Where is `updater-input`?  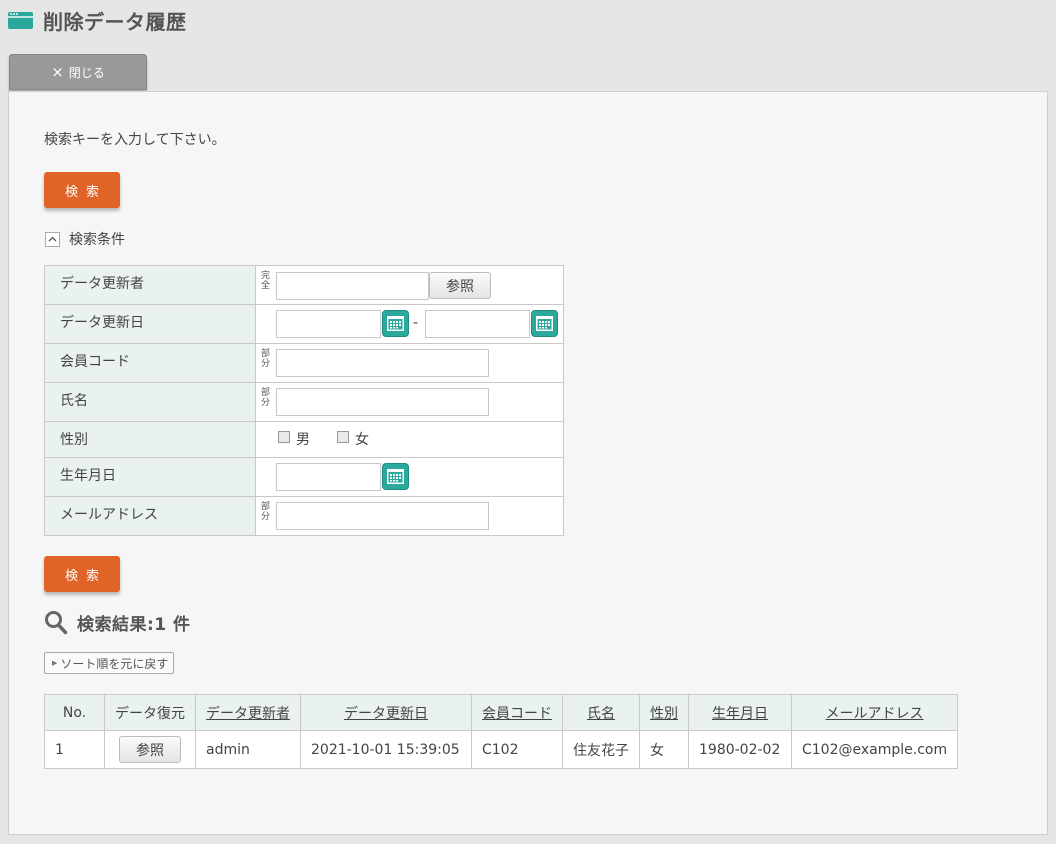
updater-input is located at coordinates (352, 286).